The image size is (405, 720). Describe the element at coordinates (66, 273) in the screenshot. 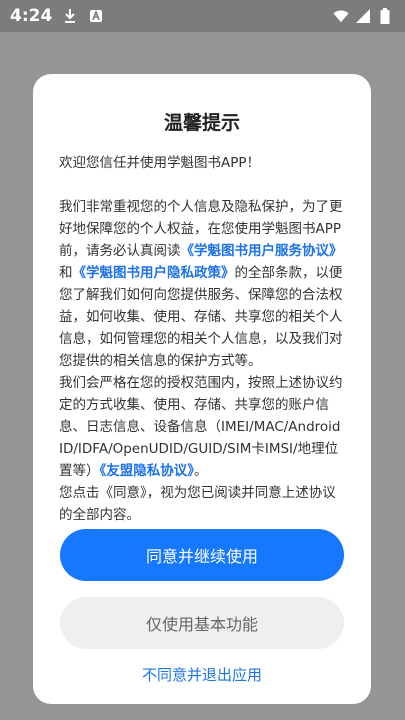

I see `para1-text-and: 和` at that location.